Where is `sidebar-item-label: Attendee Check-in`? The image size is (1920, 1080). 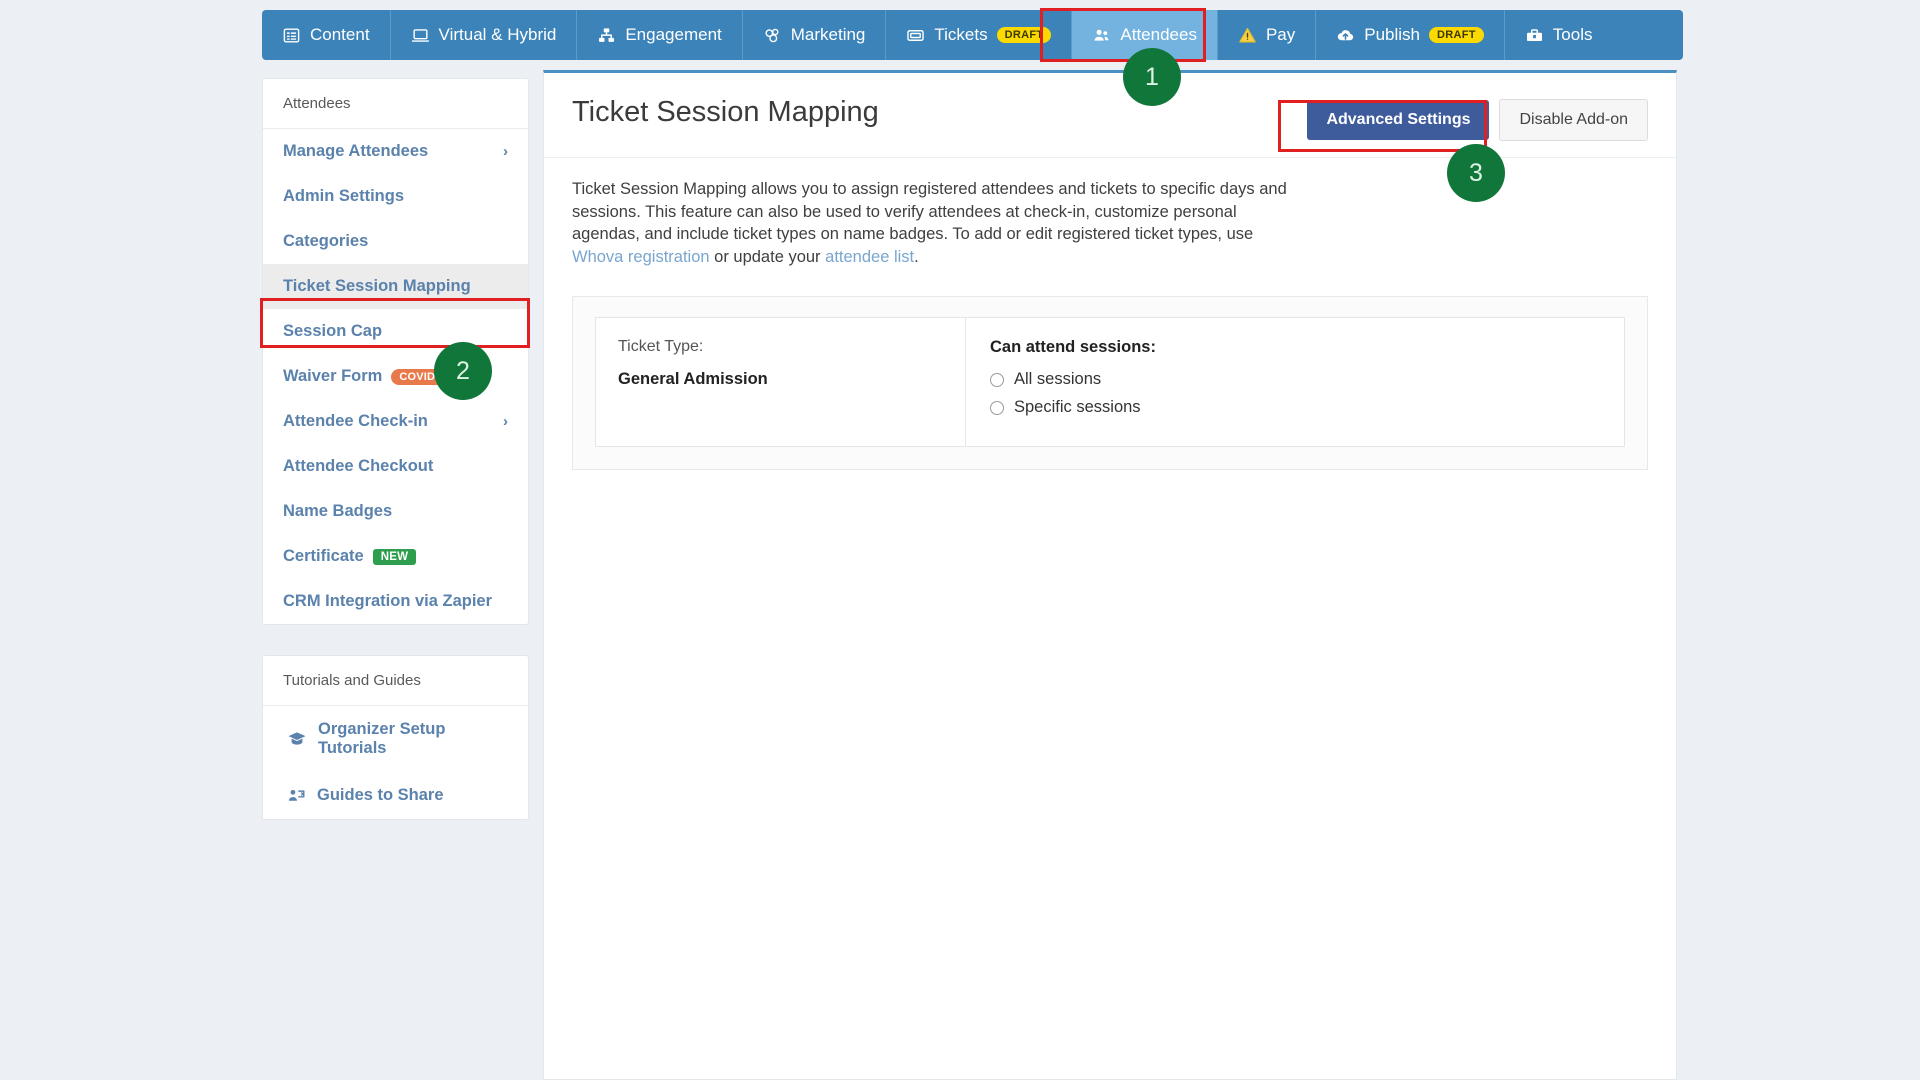
sidebar-item-label: Attendee Check-in is located at coordinates (355, 421).